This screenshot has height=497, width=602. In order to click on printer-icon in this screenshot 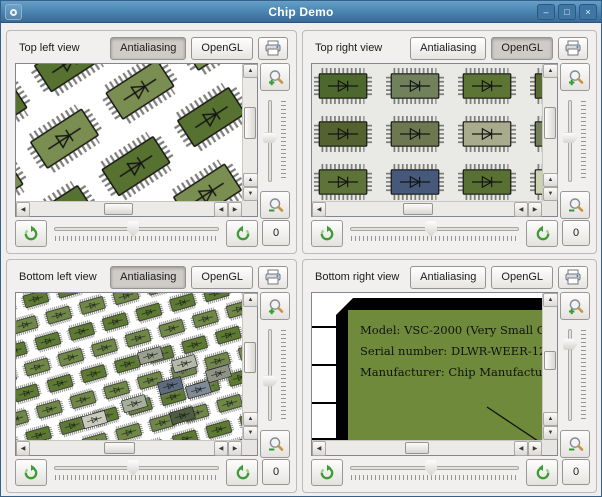, I will do `click(273, 277)`.